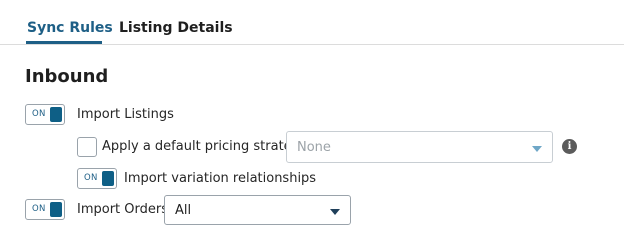  I want to click on import-variation-label: Import variation relationships, so click(220, 178).